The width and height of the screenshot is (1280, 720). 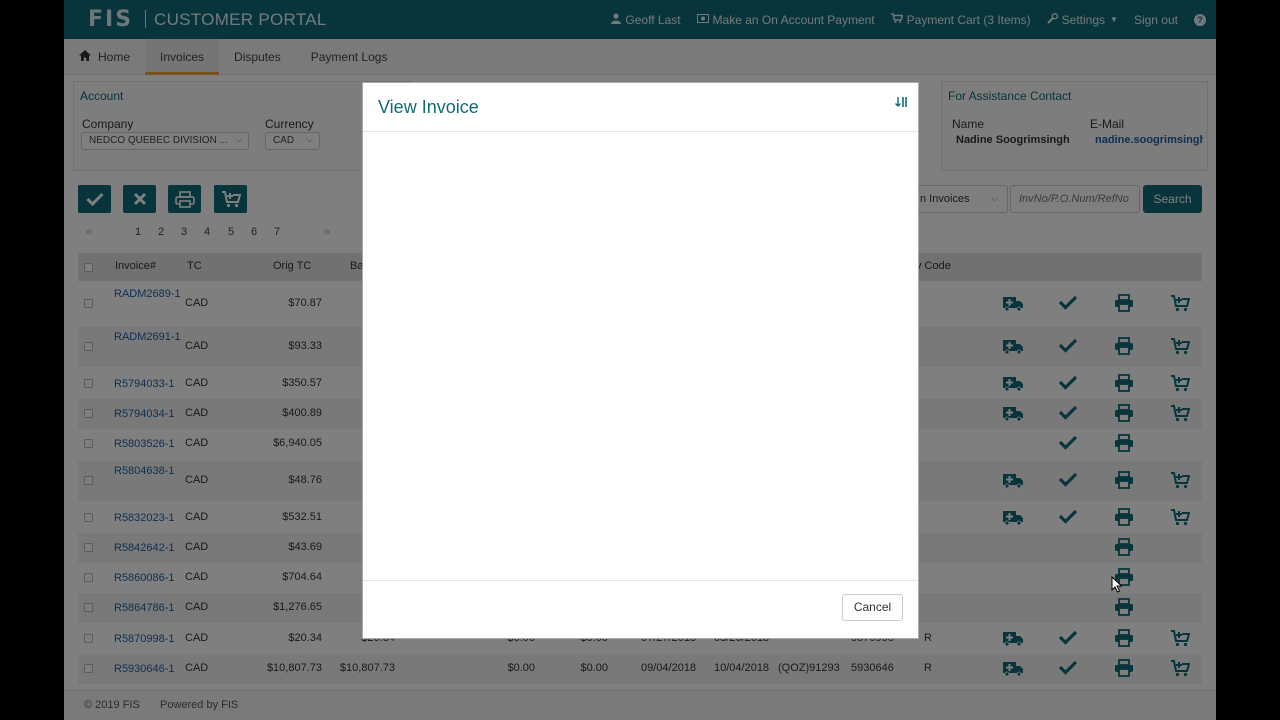 I want to click on mouse-cursor-icon, so click(x=1117, y=584).